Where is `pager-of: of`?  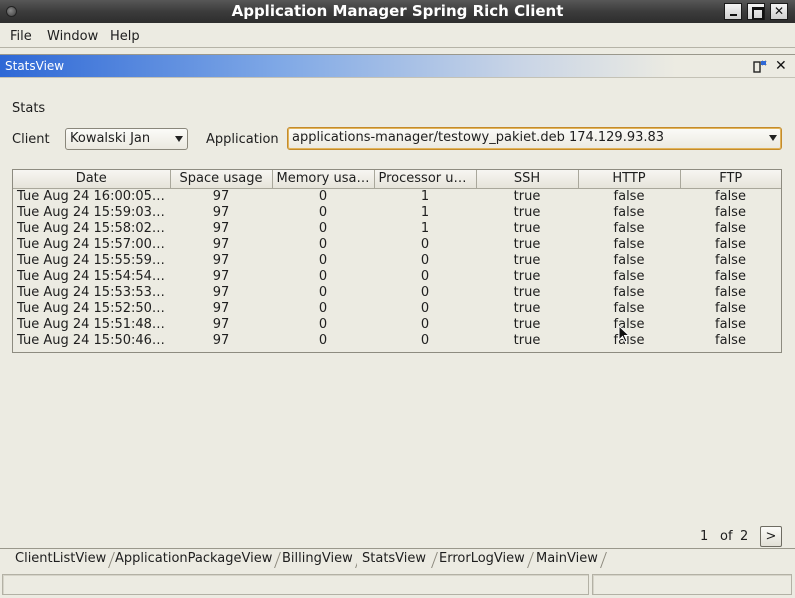
pager-of: of is located at coordinates (726, 536).